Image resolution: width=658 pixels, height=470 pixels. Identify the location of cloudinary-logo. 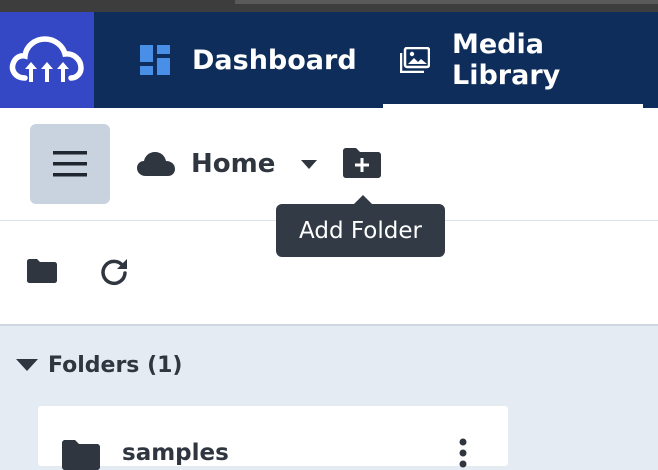
(47, 60).